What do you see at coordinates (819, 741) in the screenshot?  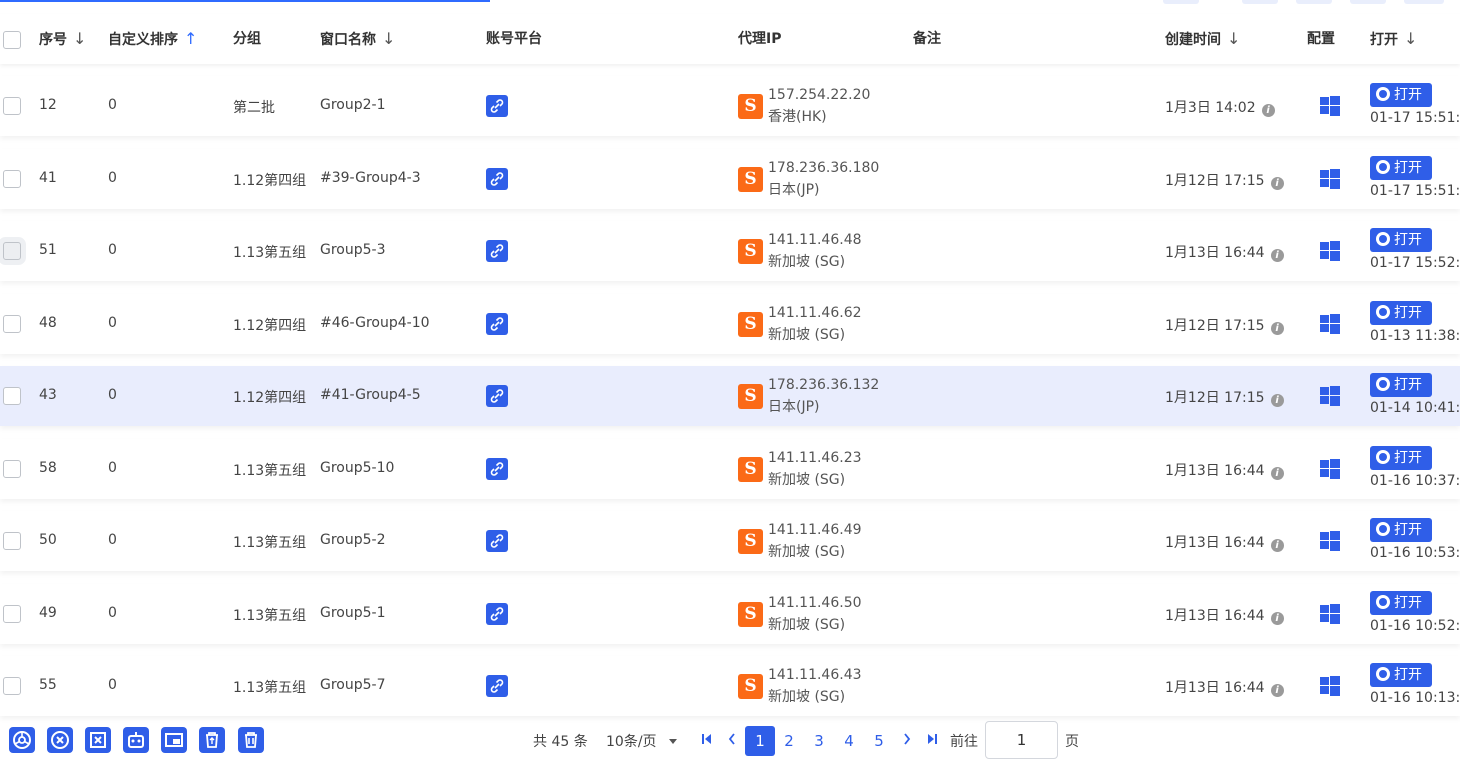 I see `page-3: 3` at bounding box center [819, 741].